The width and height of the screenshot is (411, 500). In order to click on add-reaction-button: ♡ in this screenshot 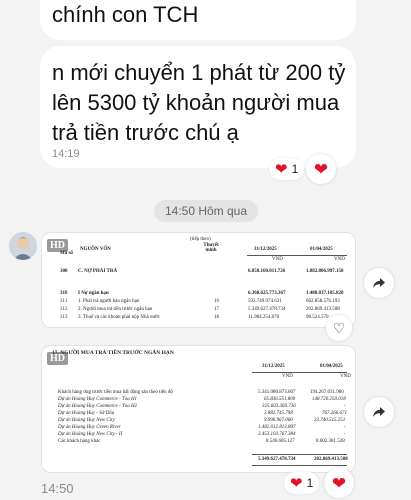, I will do `click(339, 328)`.